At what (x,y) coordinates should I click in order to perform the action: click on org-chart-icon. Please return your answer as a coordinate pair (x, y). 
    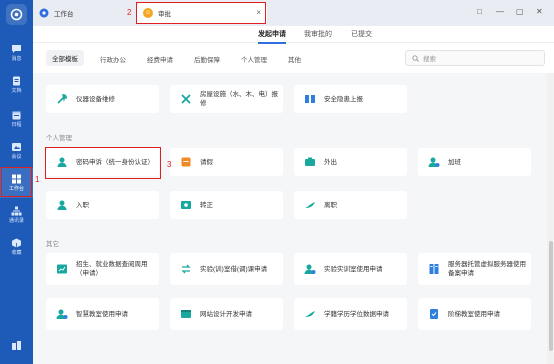
    Looking at the image, I should click on (16, 211).